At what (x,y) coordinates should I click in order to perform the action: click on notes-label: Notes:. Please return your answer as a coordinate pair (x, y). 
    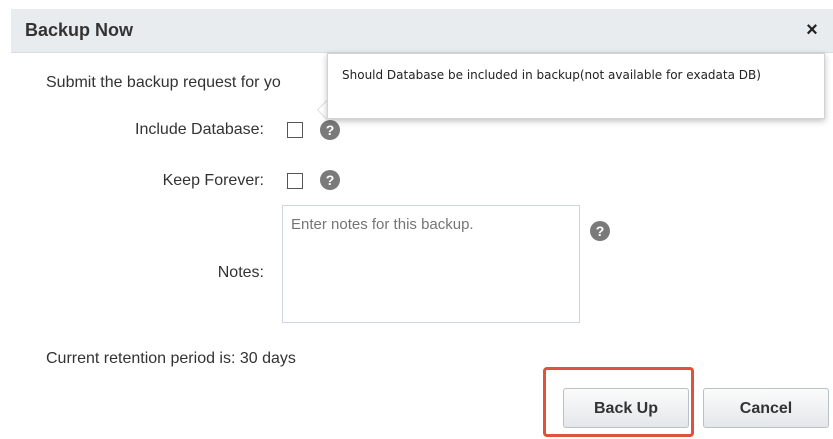
    Looking at the image, I should click on (240, 272).